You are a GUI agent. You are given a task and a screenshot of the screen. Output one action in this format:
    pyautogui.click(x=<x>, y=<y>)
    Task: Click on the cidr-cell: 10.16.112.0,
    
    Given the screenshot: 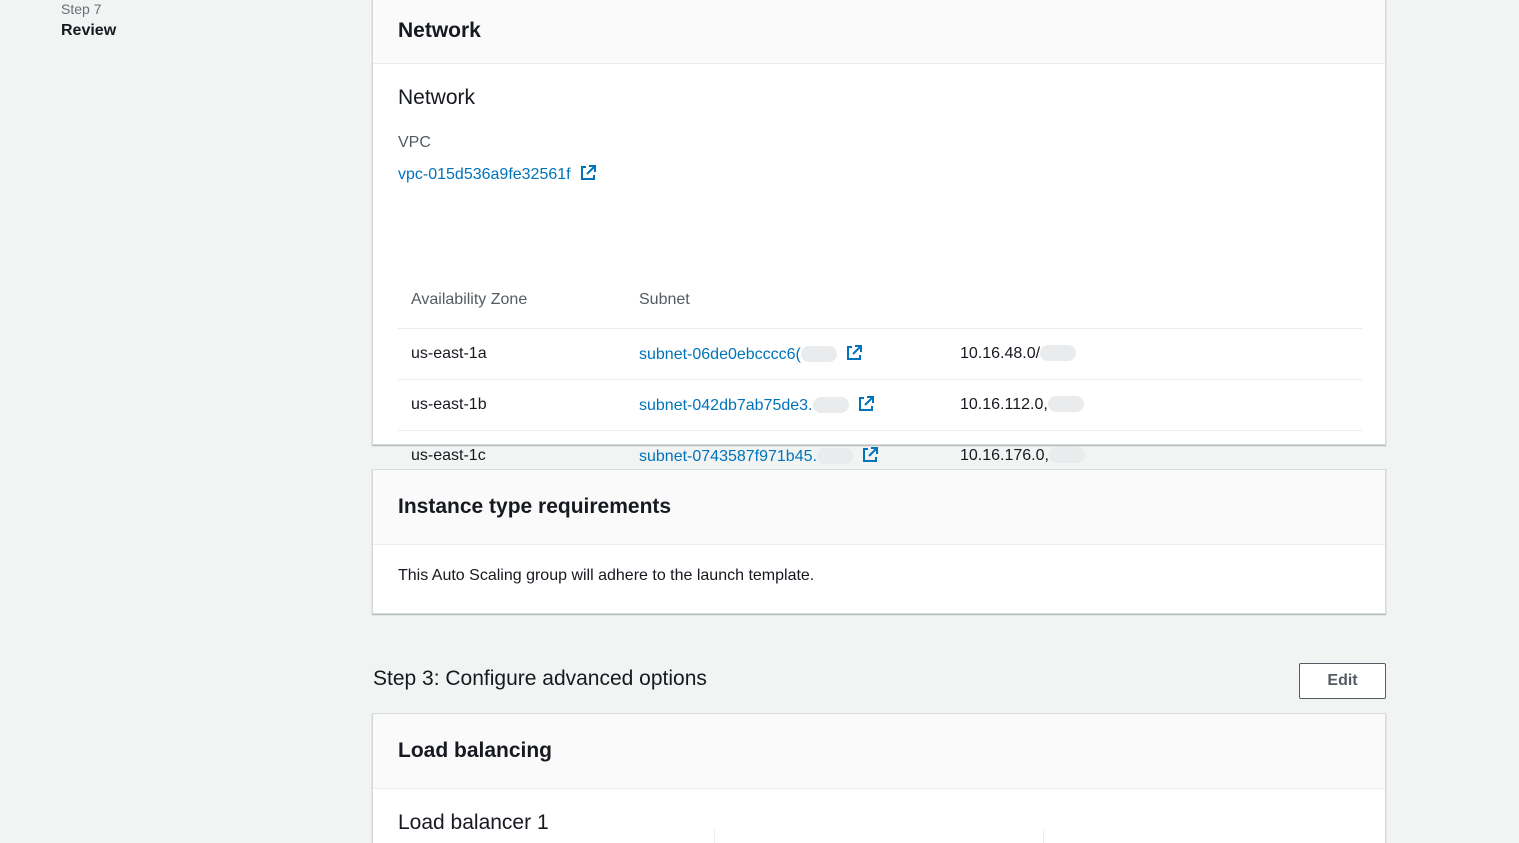 What is the action you would take?
    pyautogui.click(x=1161, y=405)
    